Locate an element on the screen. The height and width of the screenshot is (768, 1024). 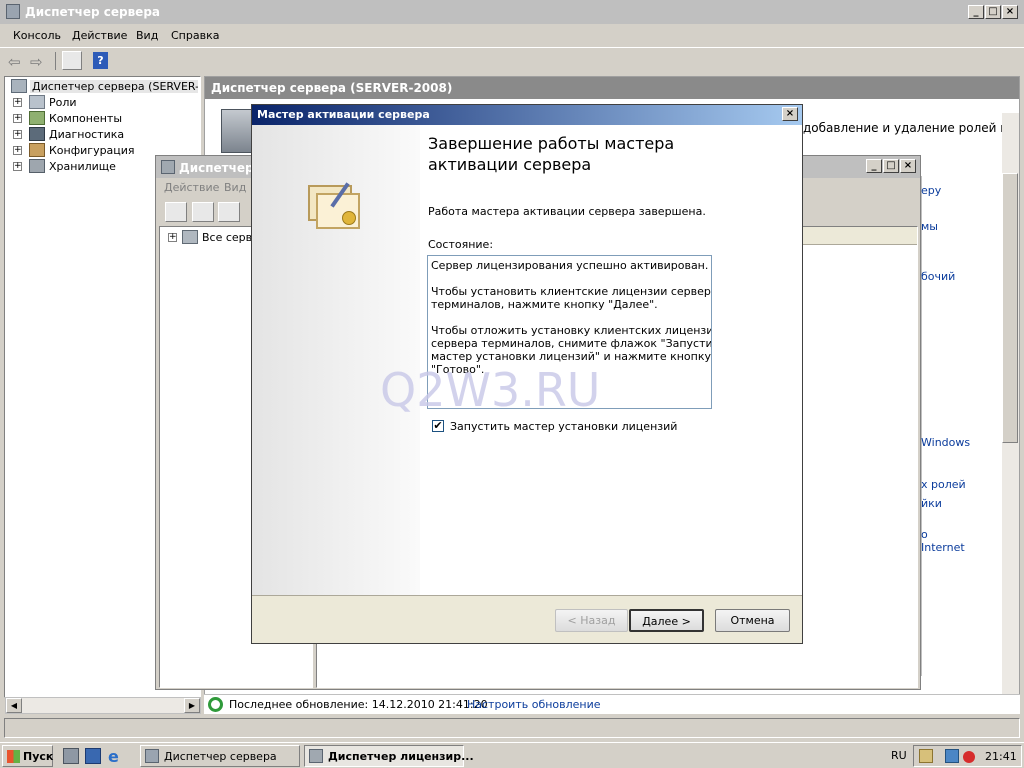
diagnostics-icon is located at coordinates (37, 134).